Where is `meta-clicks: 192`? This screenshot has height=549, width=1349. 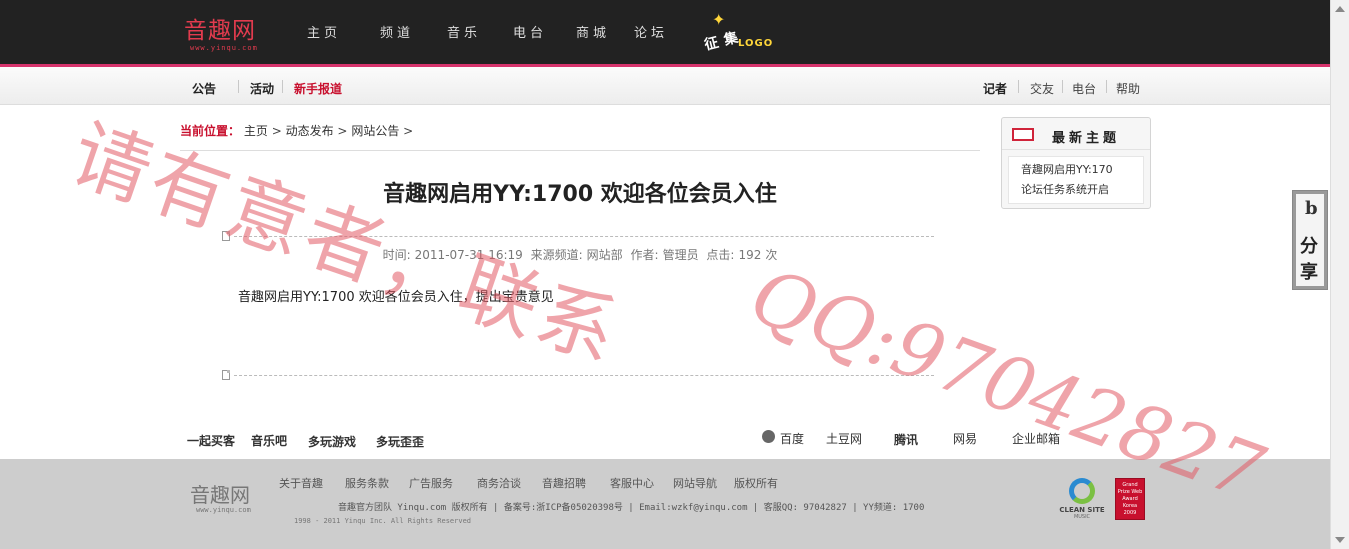
meta-clicks: 192 is located at coordinates (750, 255).